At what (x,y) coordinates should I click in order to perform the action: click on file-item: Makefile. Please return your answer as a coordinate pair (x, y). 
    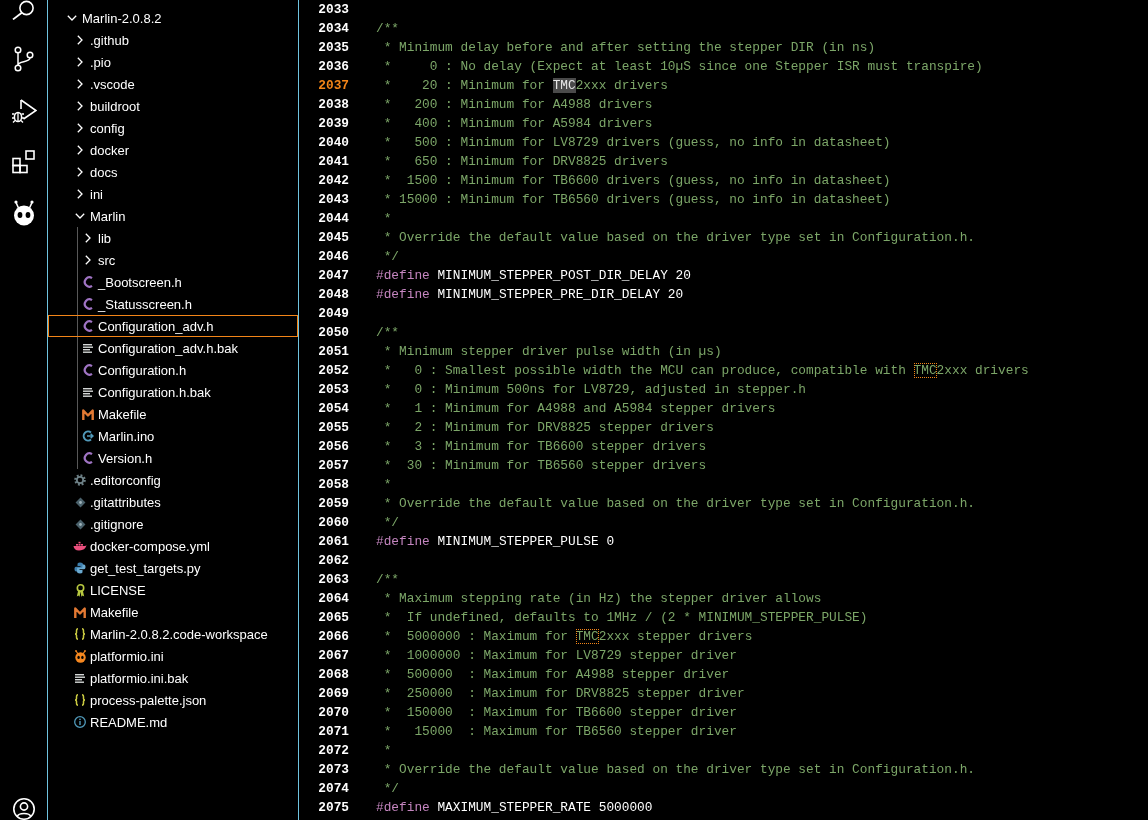
    Looking at the image, I should click on (173, 612).